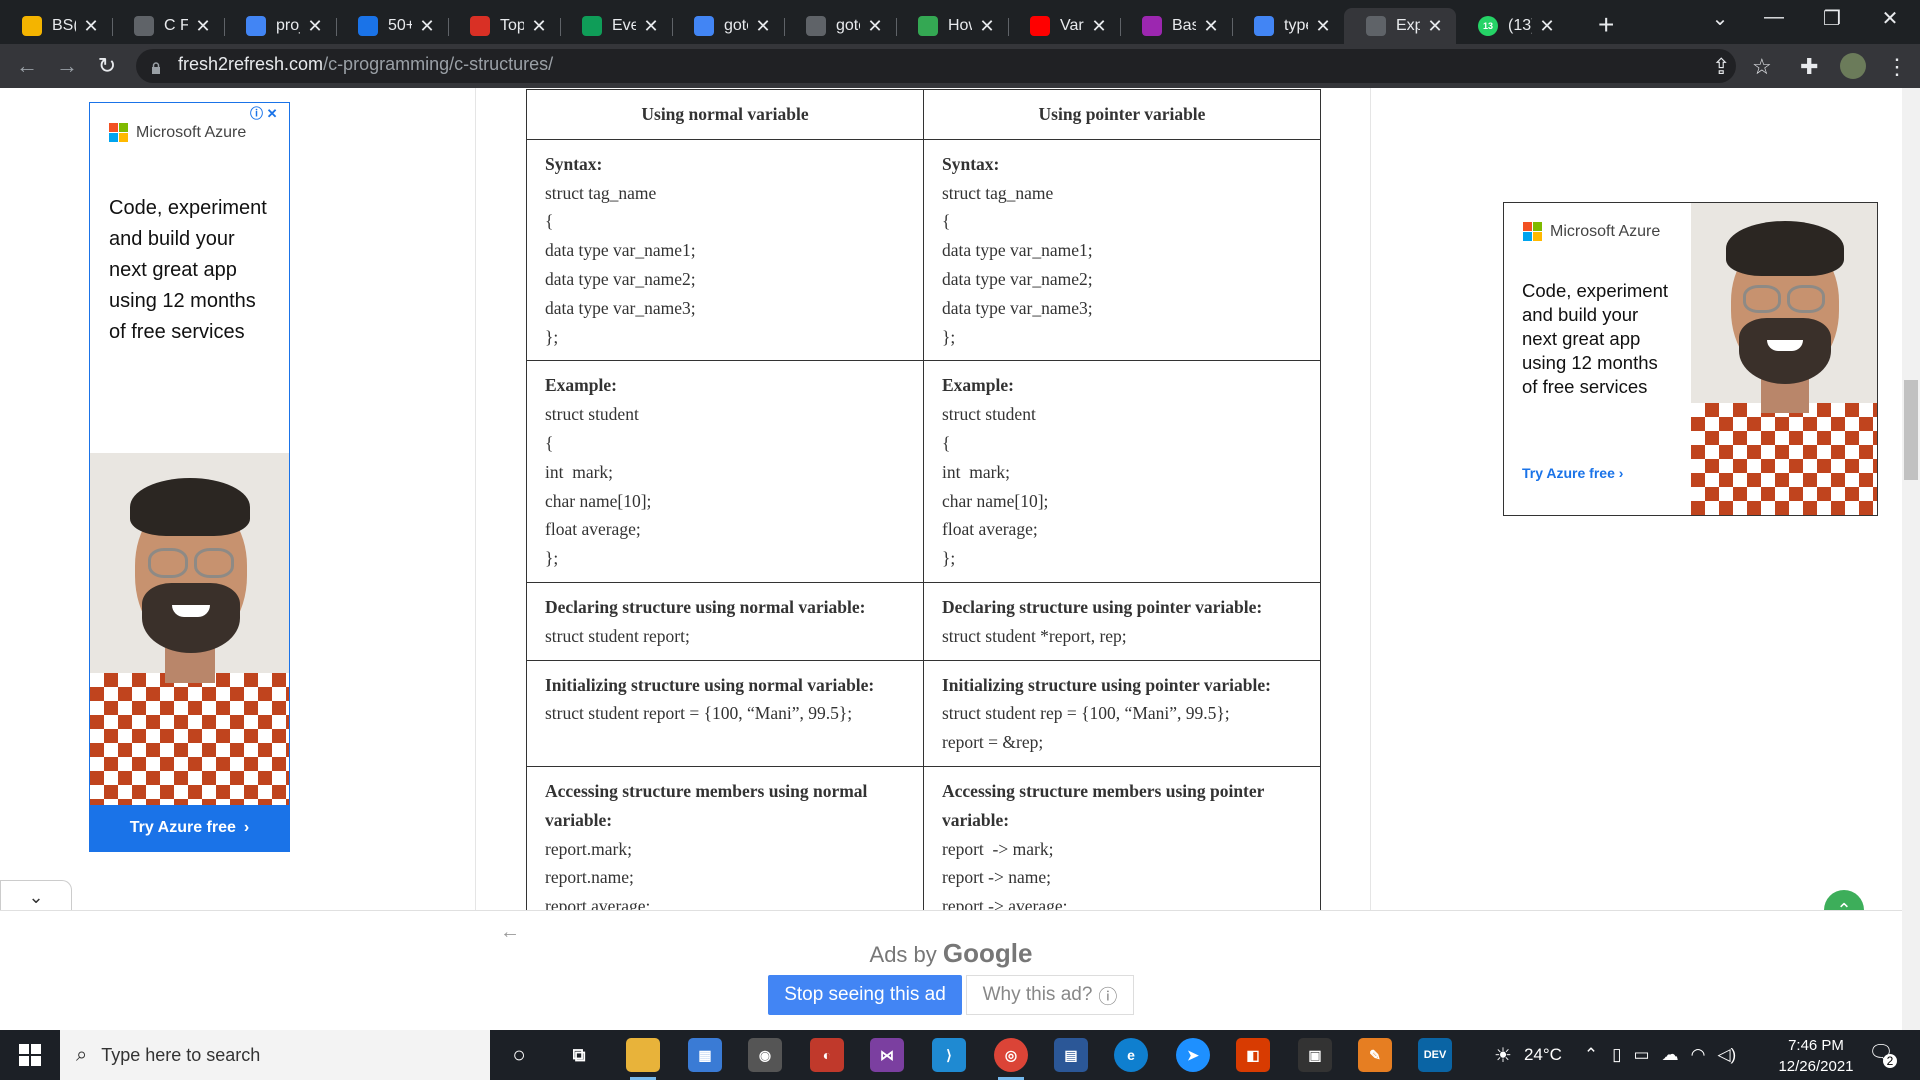 The width and height of the screenshot is (1920, 1080). Describe the element at coordinates (704, 26) in the screenshot. I see `google-icon` at that location.